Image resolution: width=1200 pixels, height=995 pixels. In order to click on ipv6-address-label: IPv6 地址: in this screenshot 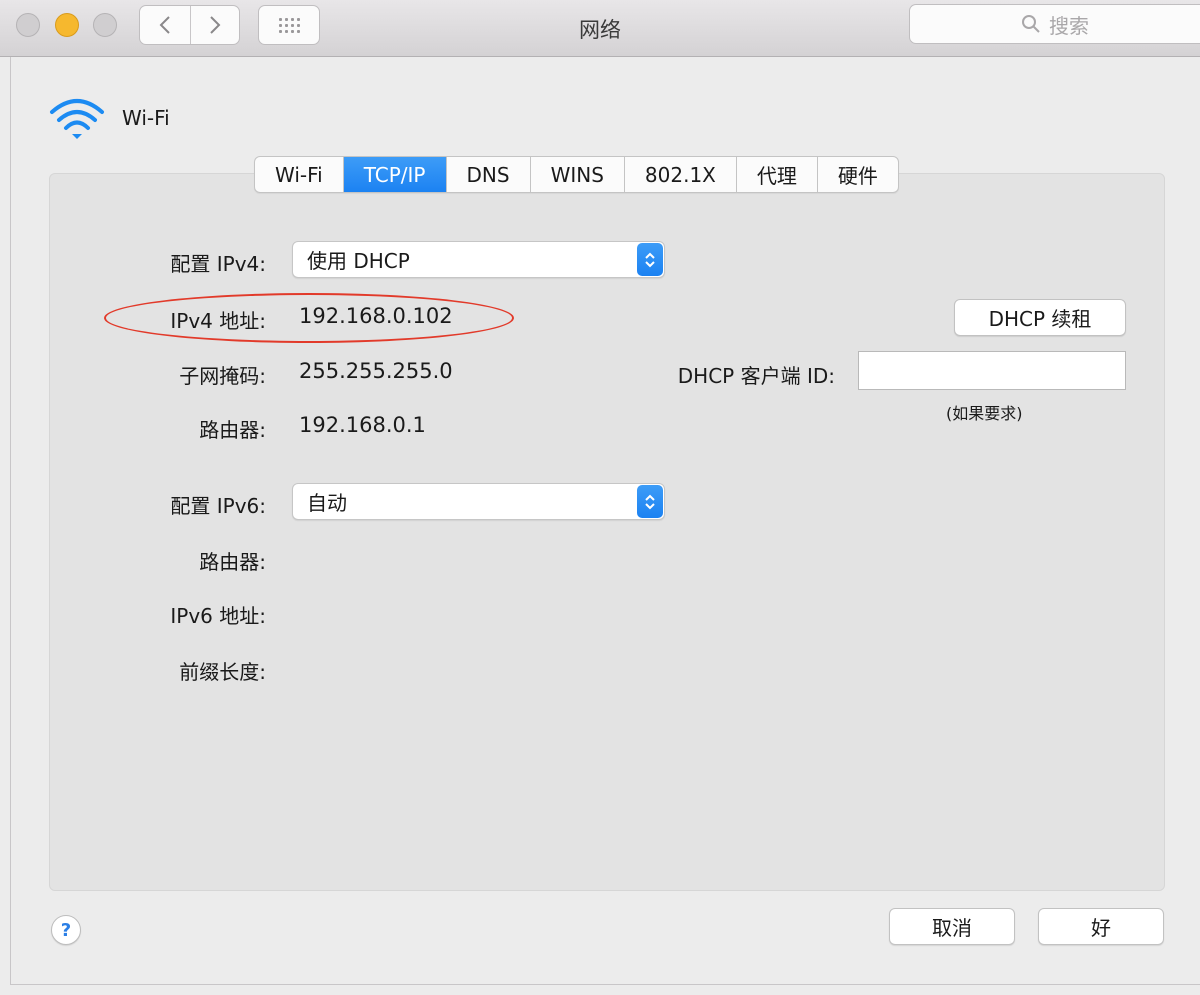, I will do `click(218, 616)`.